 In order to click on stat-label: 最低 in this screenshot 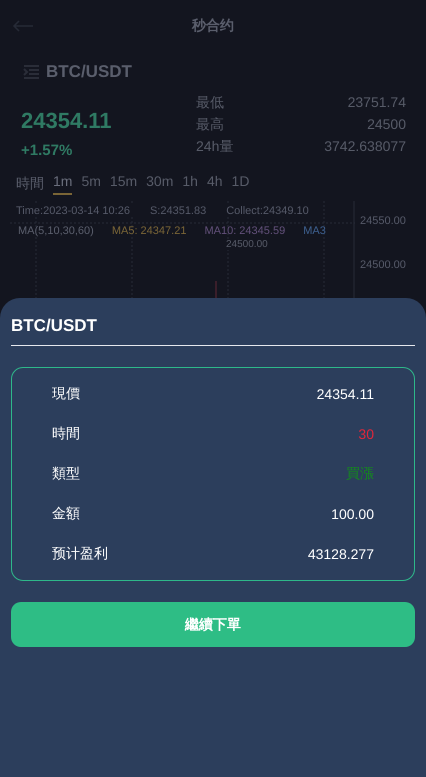, I will do `click(210, 103)`.